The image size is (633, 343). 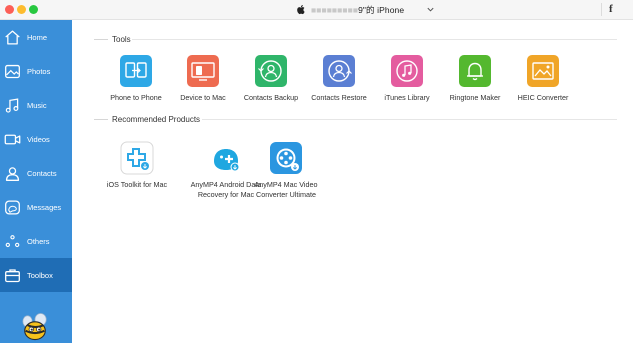 I want to click on sidebar-item-photos: Photos, so click(x=36, y=71).